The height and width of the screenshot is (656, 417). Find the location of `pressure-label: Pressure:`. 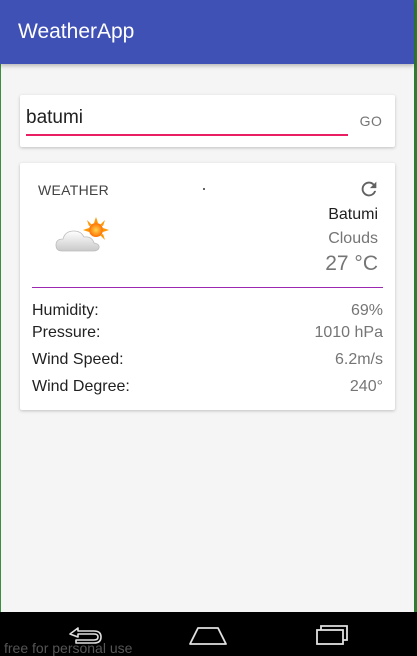

pressure-label: Pressure: is located at coordinates (66, 332).